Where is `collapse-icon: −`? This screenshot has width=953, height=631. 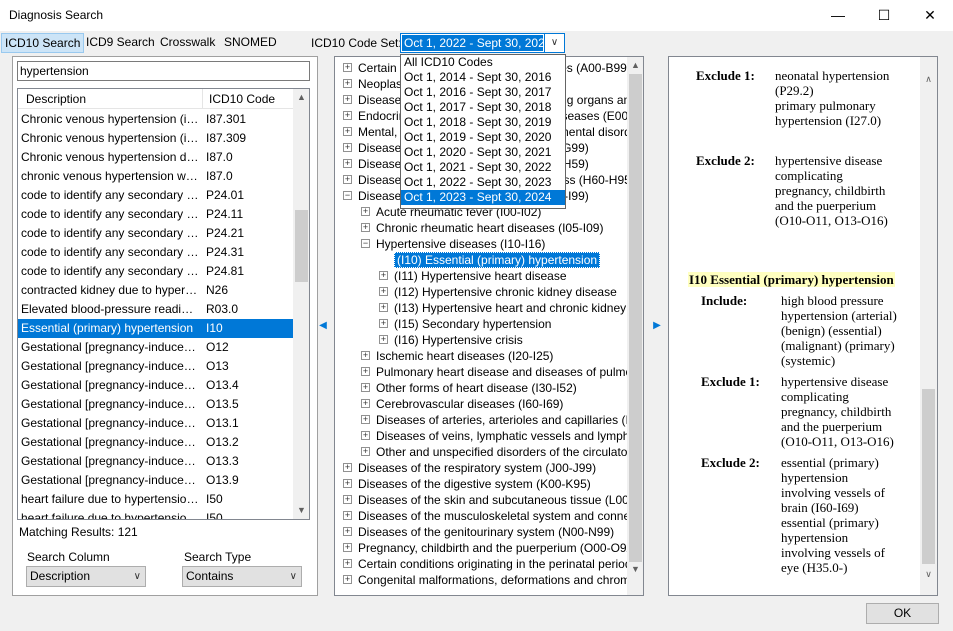
collapse-icon: − is located at coordinates (347, 195).